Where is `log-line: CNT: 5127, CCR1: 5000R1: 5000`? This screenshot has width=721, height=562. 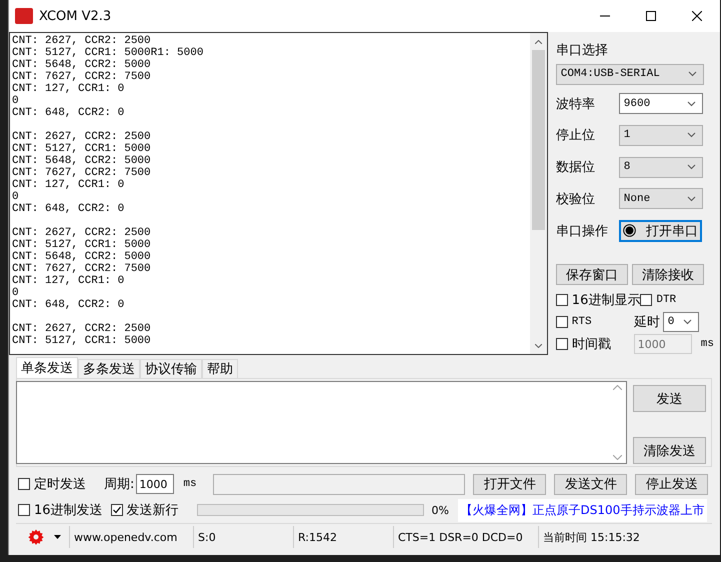
log-line: CNT: 5127, CCR1: 5000R1: 5000 is located at coordinates (108, 53).